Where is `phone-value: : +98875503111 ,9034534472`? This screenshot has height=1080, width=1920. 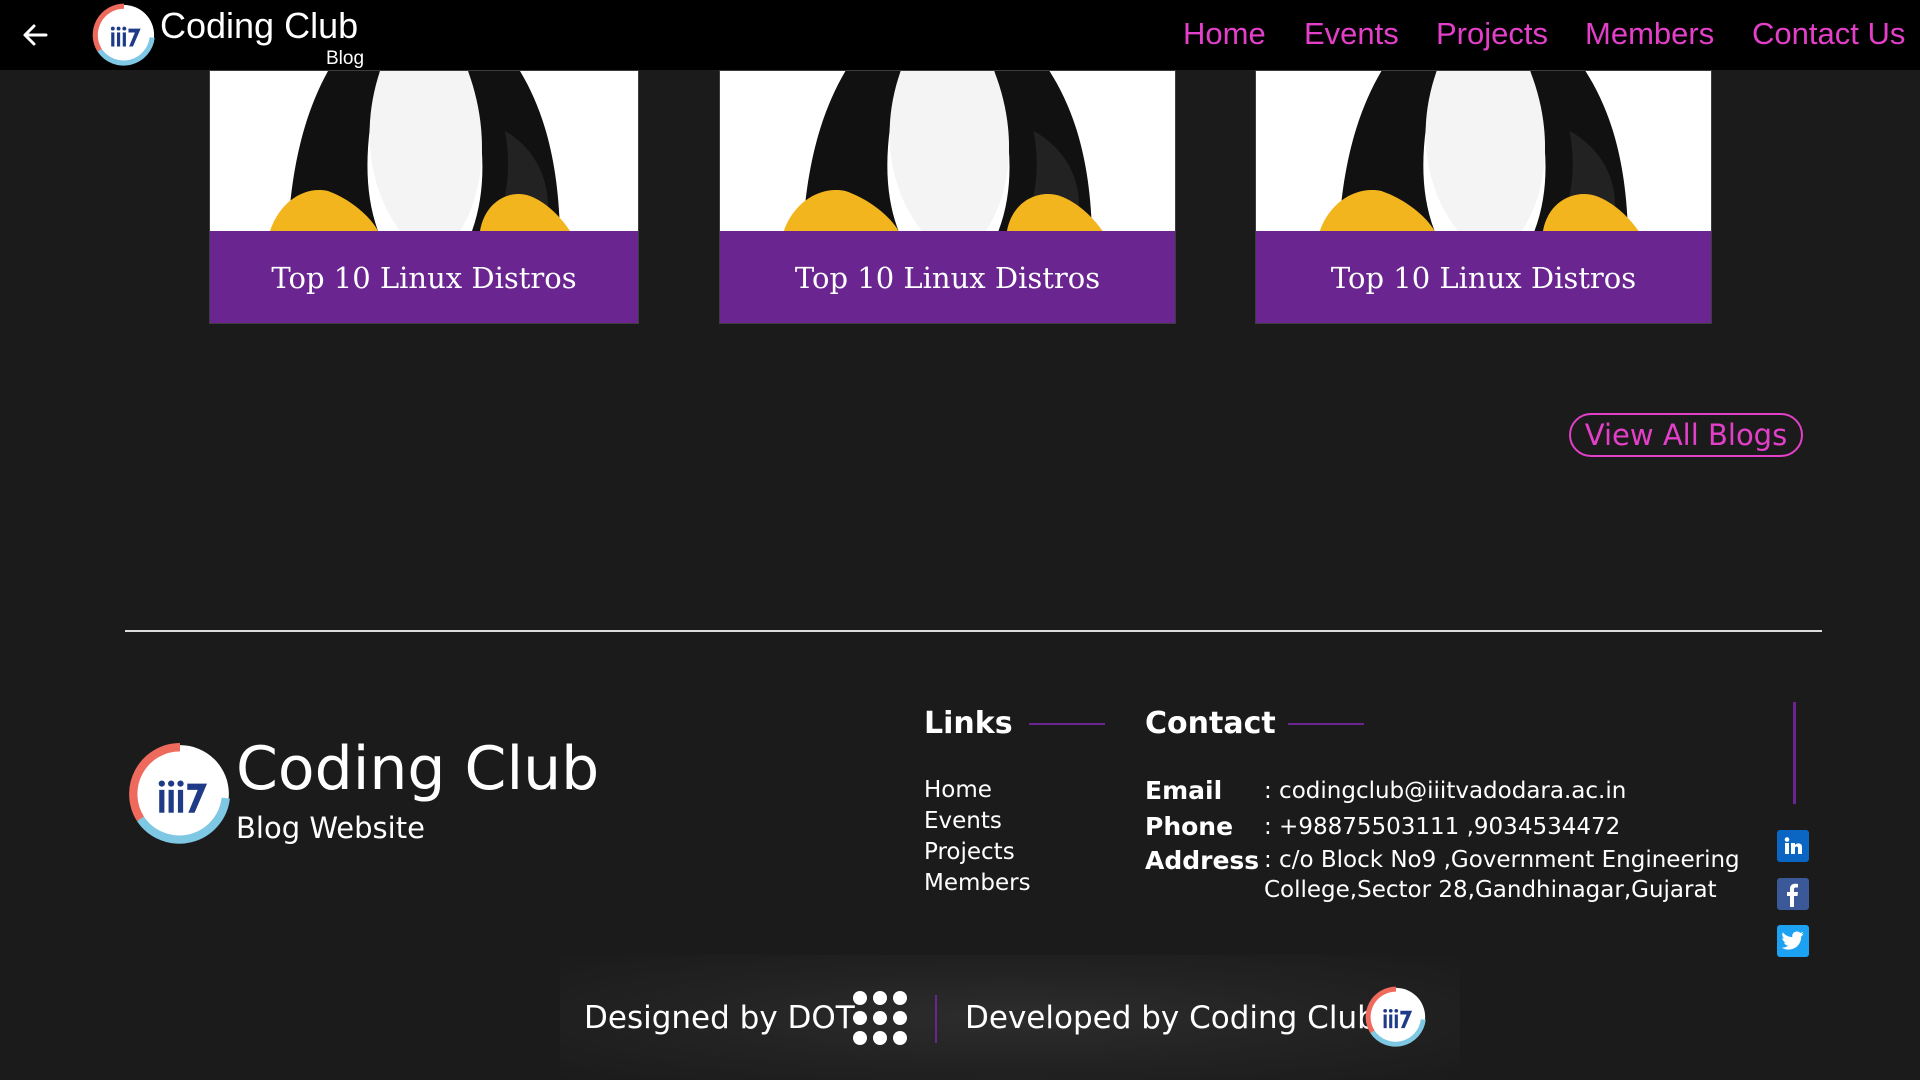 phone-value: : +98875503111 ,9034534472 is located at coordinates (1442, 827).